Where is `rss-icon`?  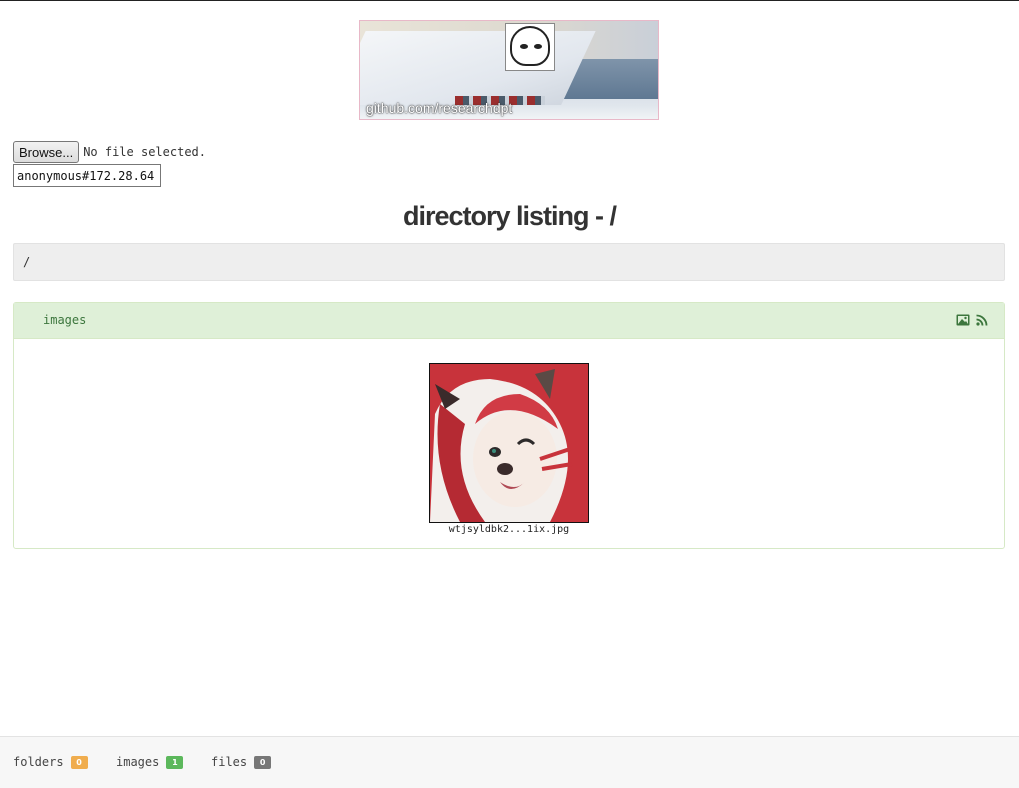
rss-icon is located at coordinates (983, 319).